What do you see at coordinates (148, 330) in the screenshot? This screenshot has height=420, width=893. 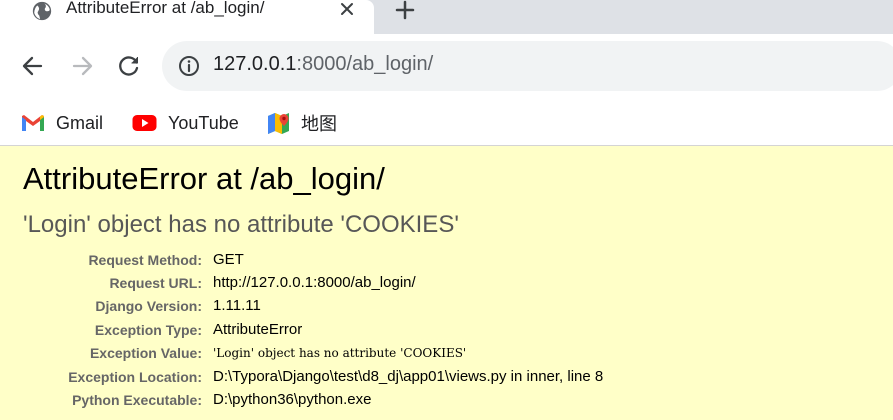 I see `meta-key: Exception Type:` at bounding box center [148, 330].